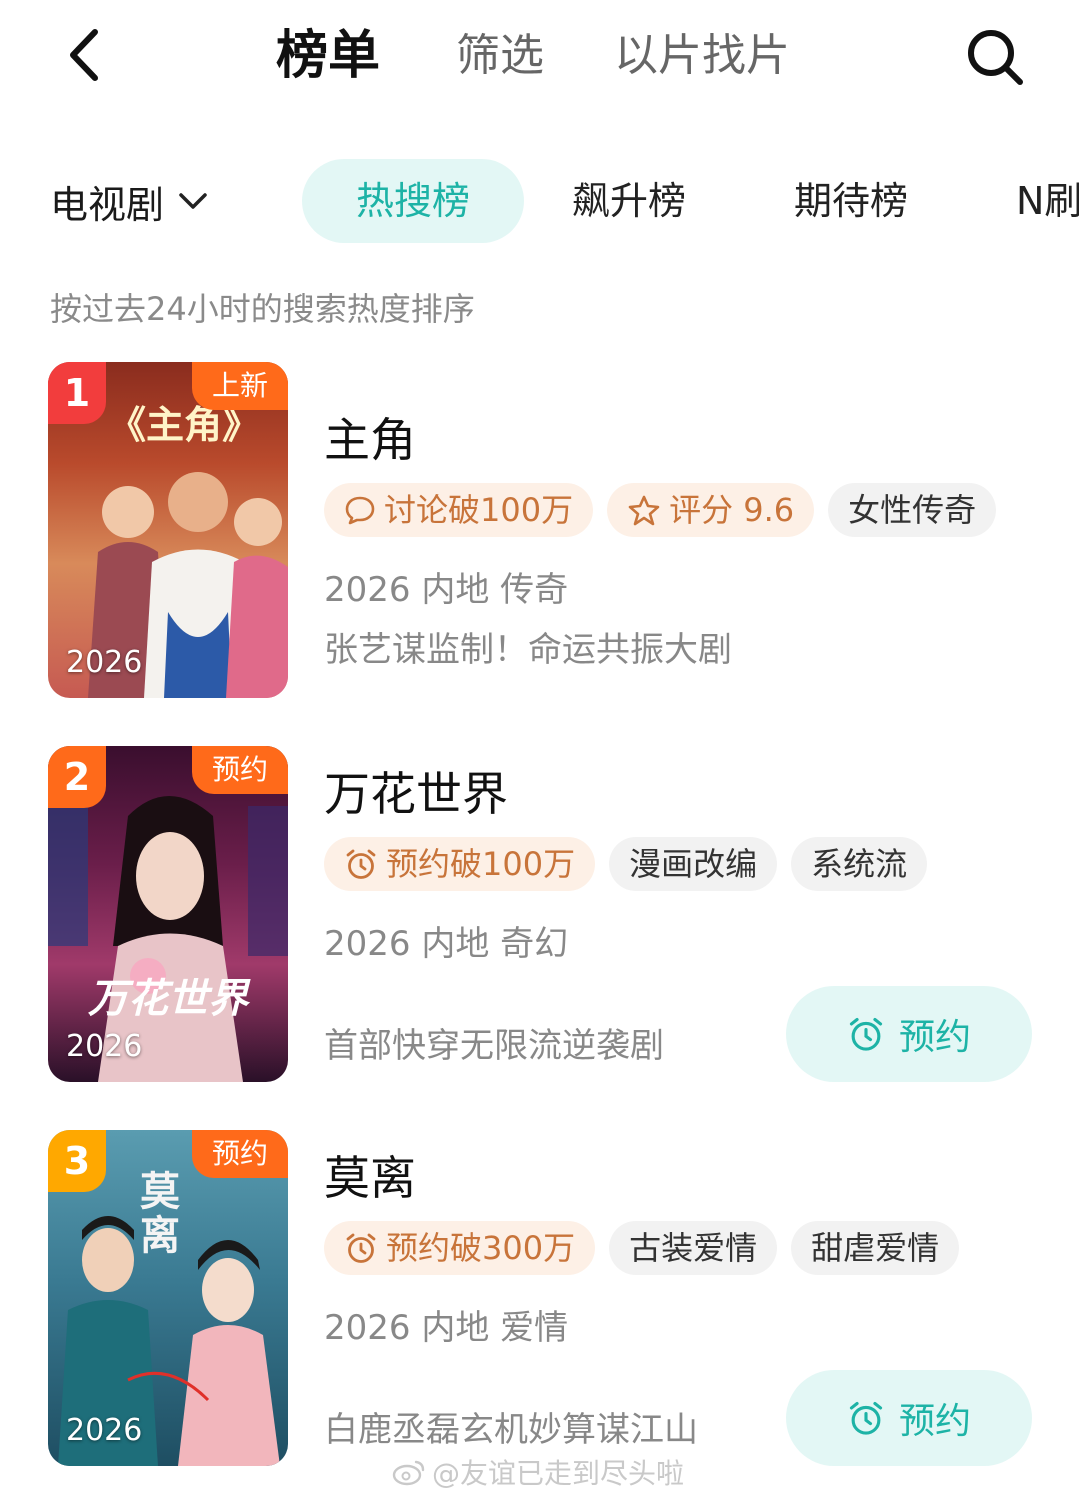  I want to click on tag-discussion: 讨论破100万, so click(459, 510).